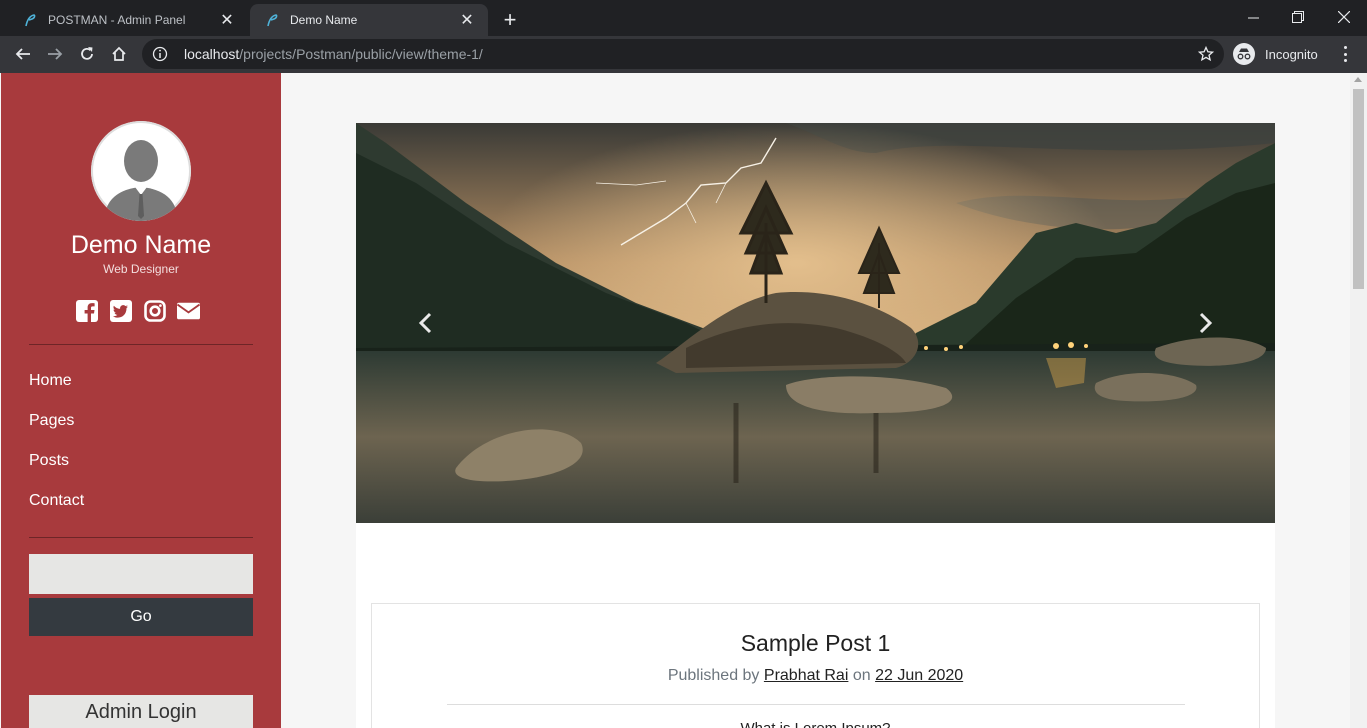  Describe the element at coordinates (1298, 17) in the screenshot. I see `restore-icon` at that location.